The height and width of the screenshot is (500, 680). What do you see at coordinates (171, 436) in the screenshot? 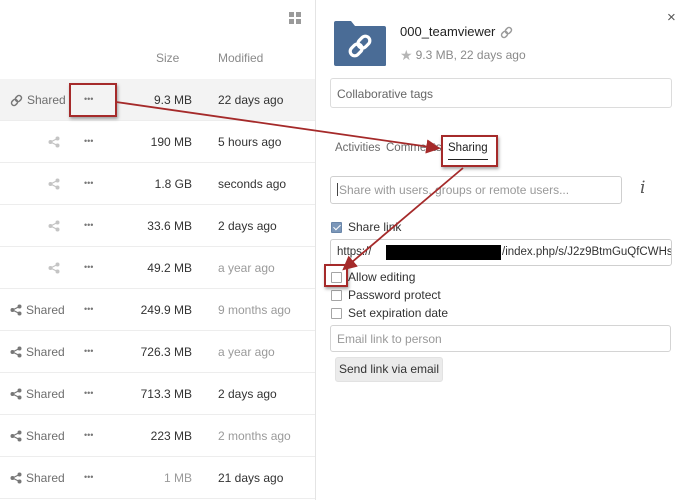
I see `file-size: 223 MB` at bounding box center [171, 436].